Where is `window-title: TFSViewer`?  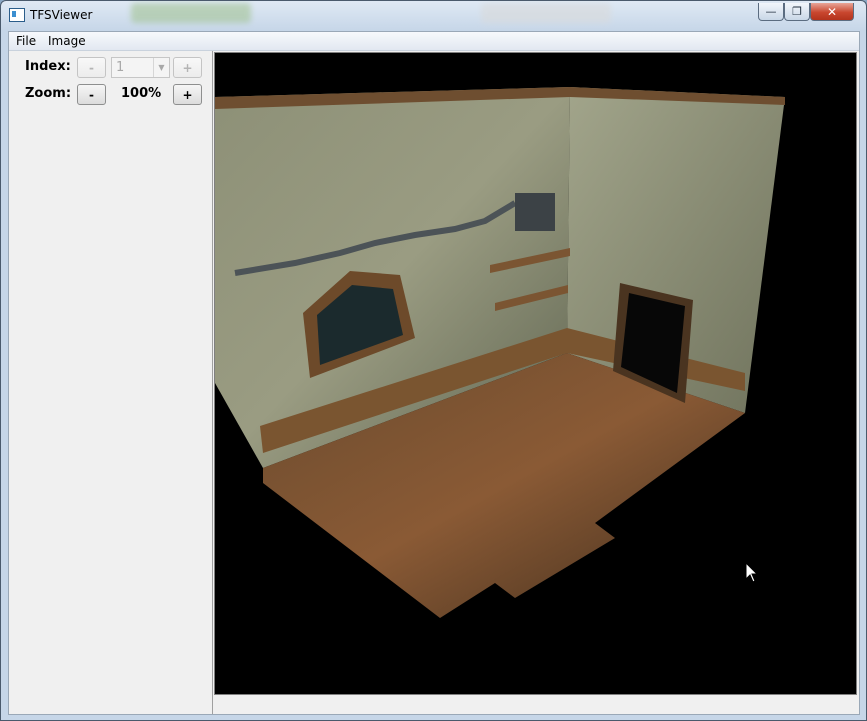
window-title: TFSViewer is located at coordinates (61, 15).